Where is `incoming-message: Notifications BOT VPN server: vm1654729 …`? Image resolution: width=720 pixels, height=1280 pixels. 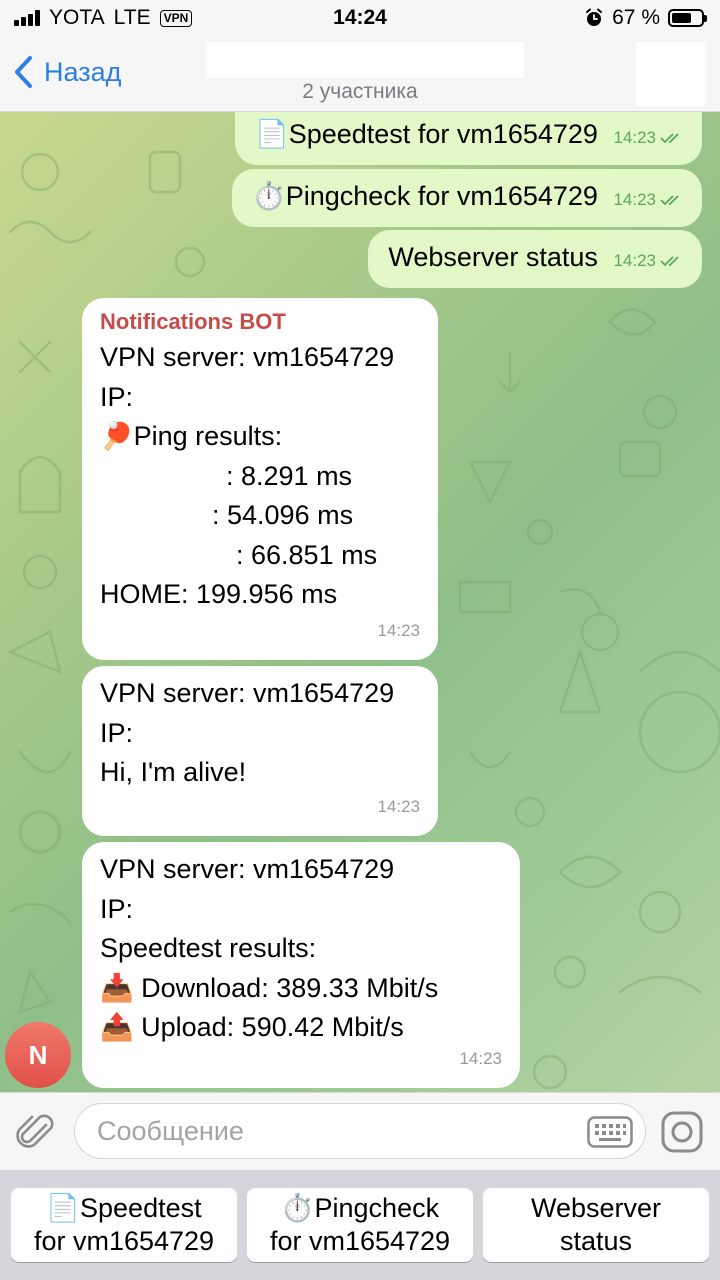
incoming-message: Notifications BOT VPN server: vm1654729 … is located at coordinates (260, 479).